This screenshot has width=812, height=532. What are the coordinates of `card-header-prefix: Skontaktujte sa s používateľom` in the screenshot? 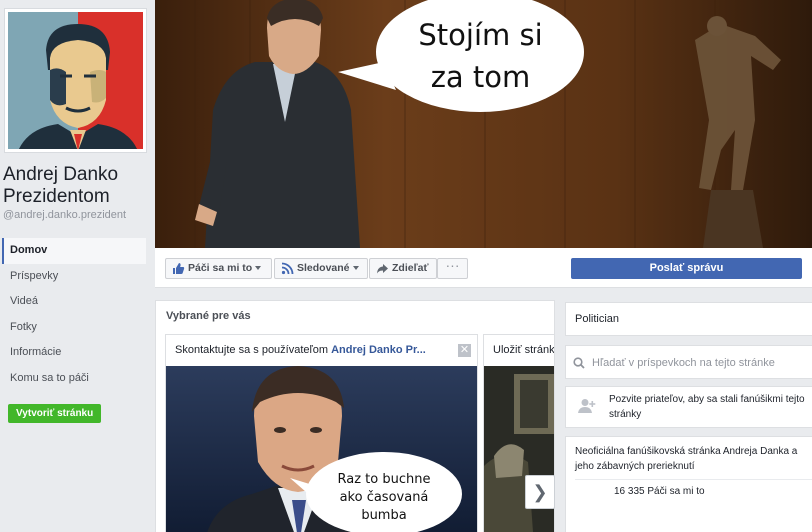 It's located at (253, 350).